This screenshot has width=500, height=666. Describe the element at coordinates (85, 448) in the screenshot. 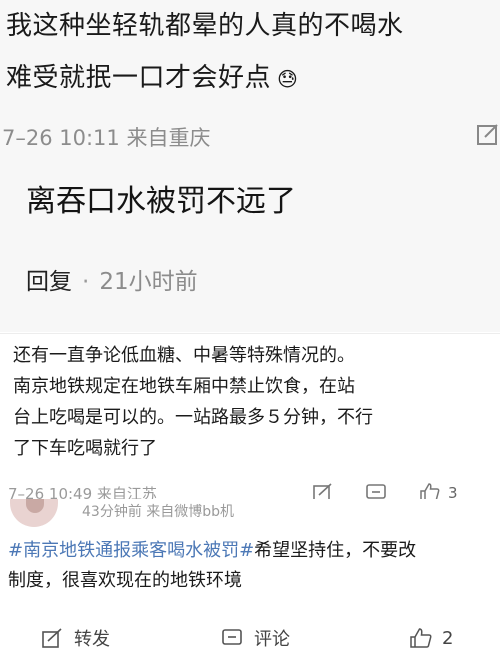

I see `comment-line: 了下车吃喝就行了` at that location.